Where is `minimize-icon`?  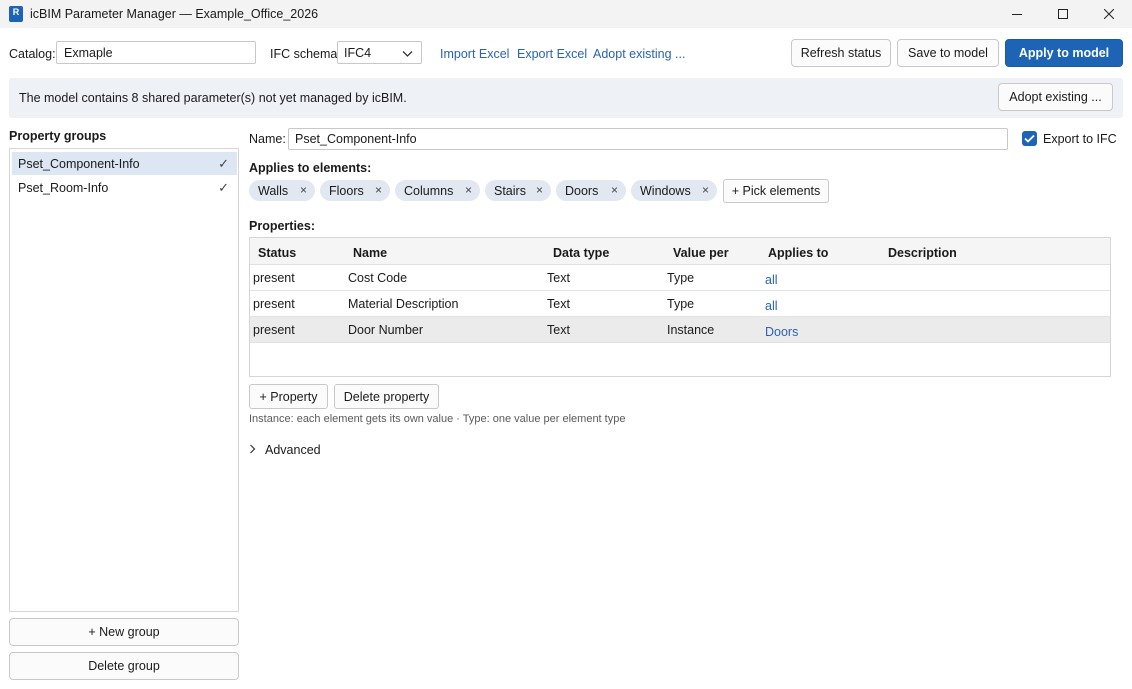 minimize-icon is located at coordinates (1017, 14).